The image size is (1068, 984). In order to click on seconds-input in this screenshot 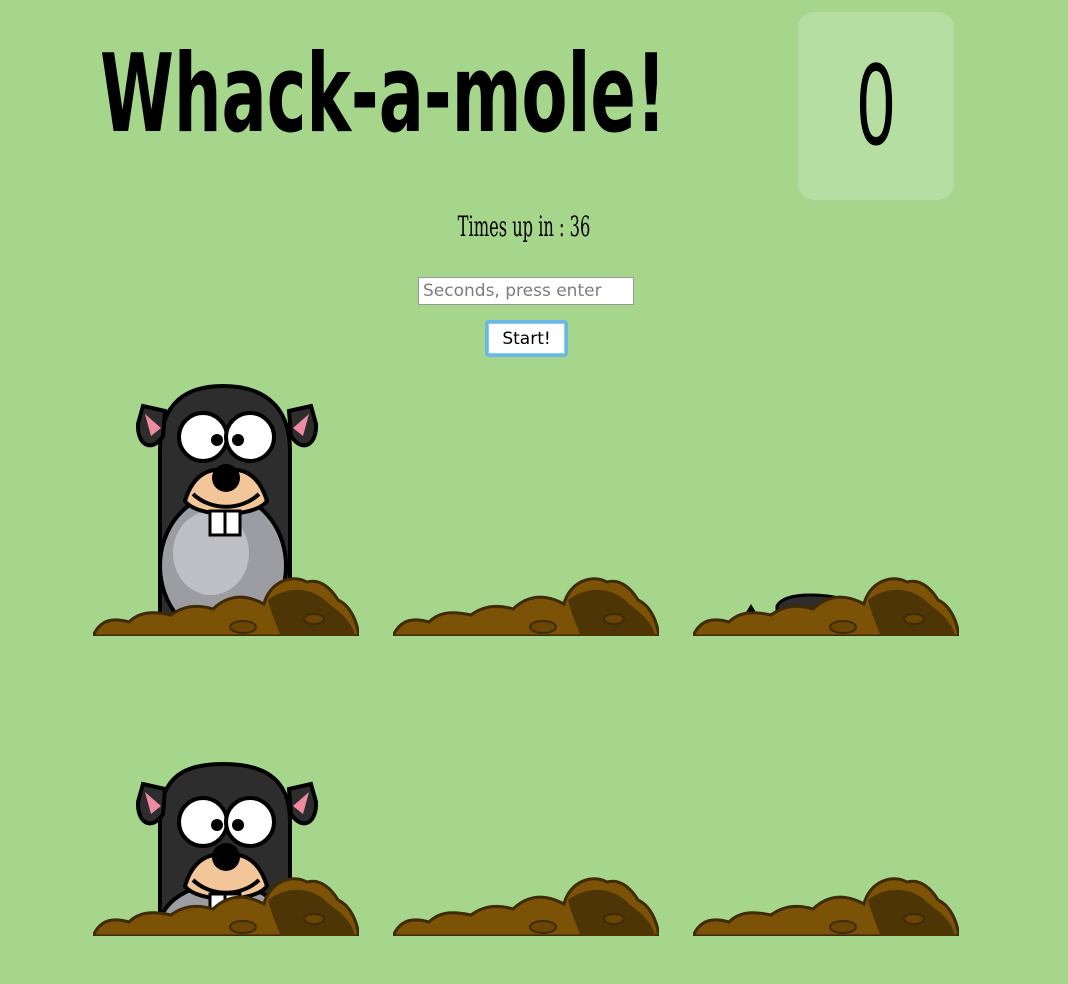, I will do `click(526, 291)`.